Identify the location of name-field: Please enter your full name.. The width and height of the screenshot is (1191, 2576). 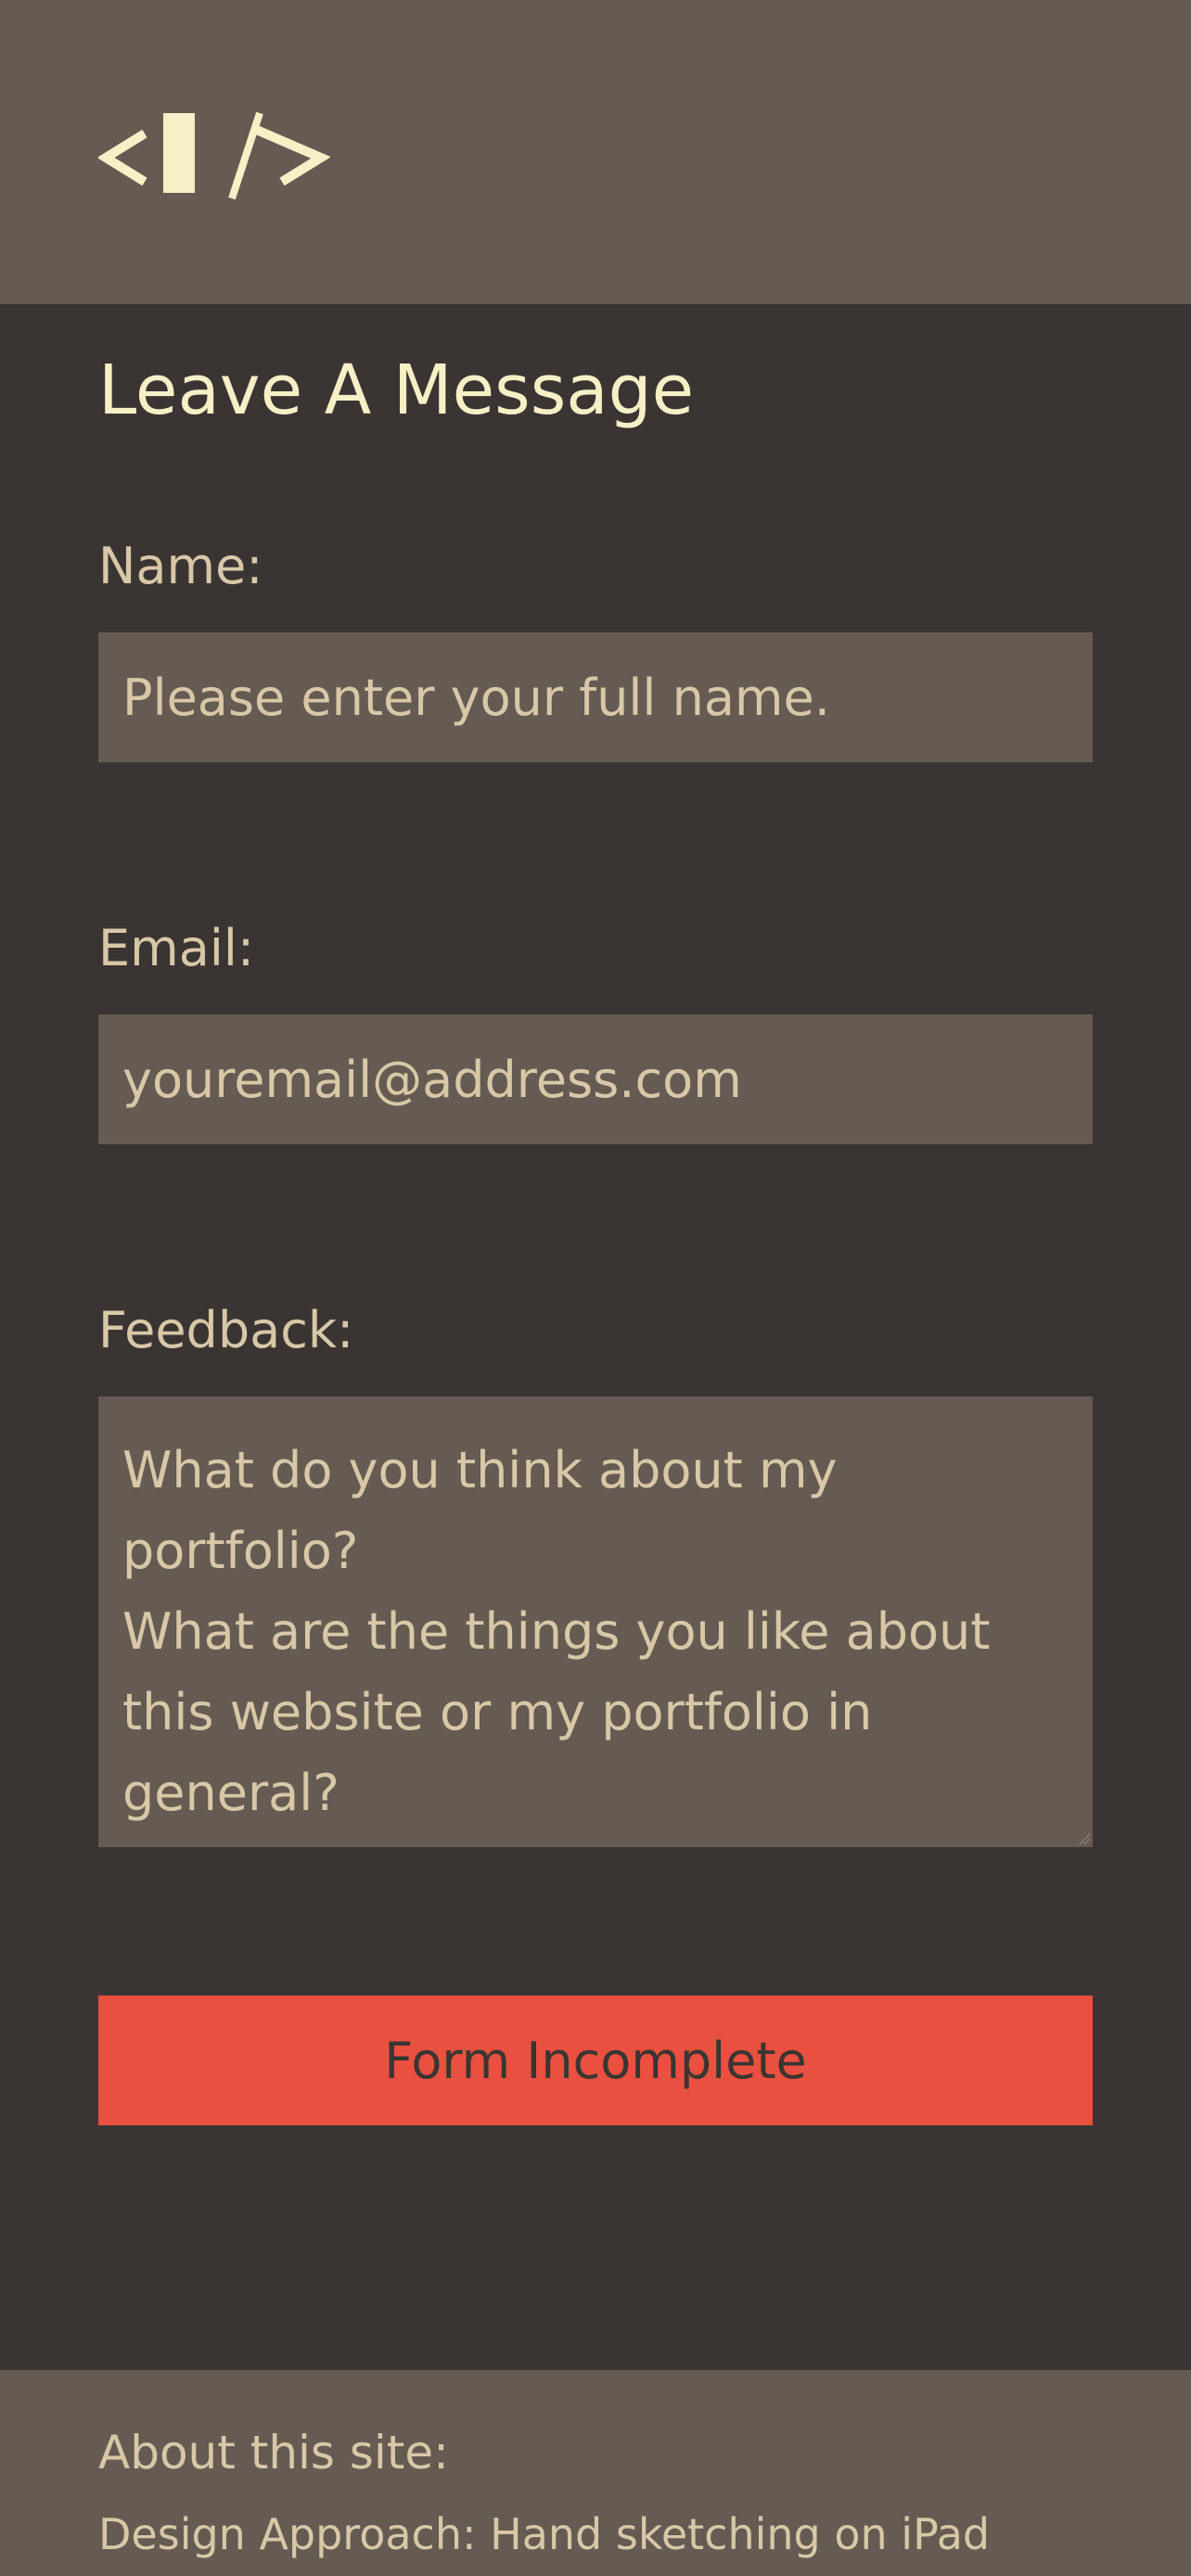
(595, 697).